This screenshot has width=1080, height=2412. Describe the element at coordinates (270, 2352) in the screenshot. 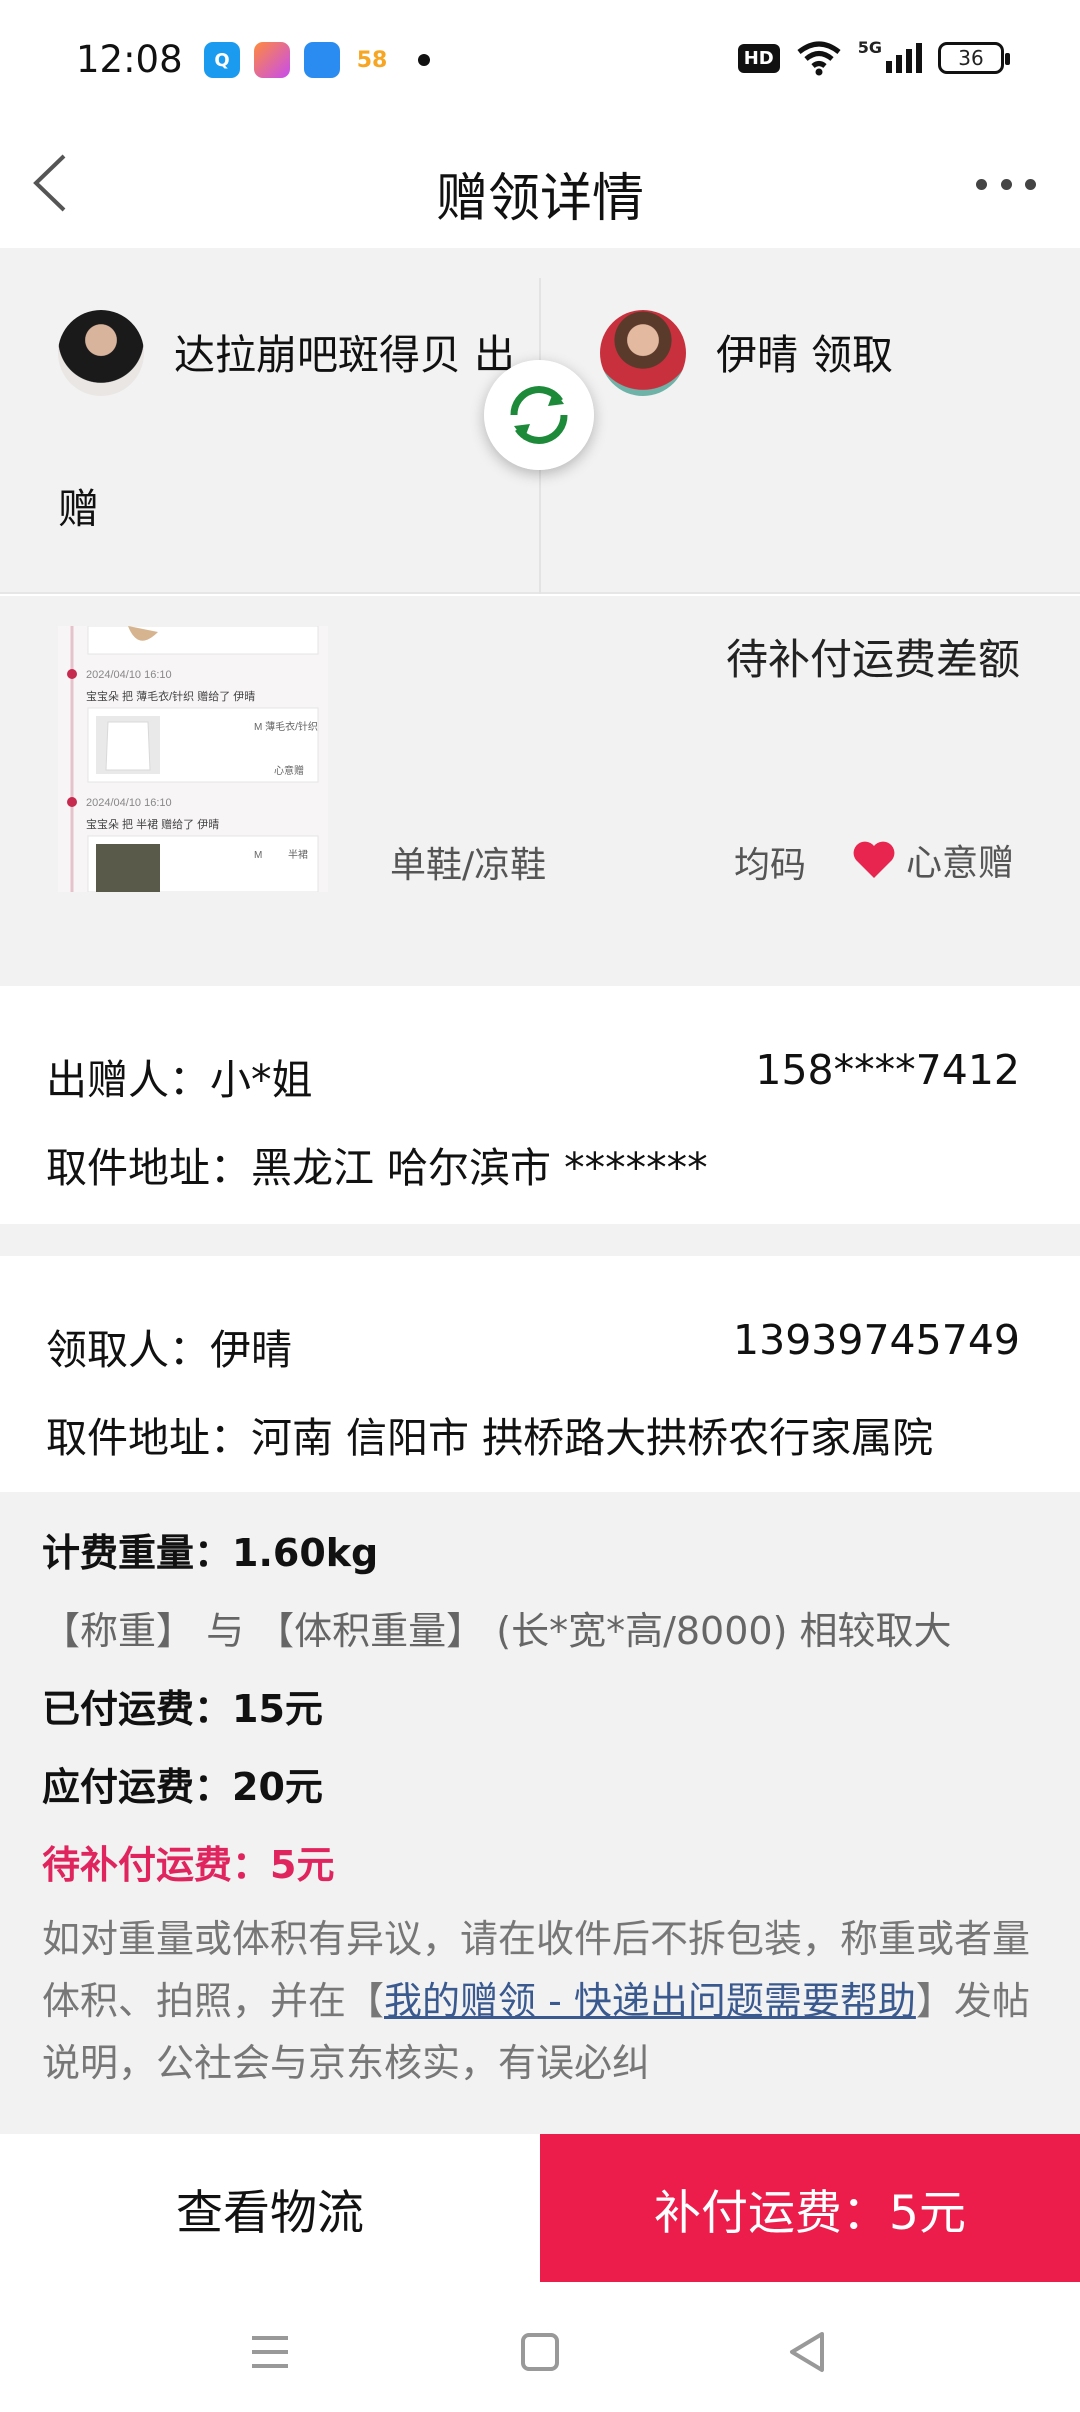

I see `menu-icon` at that location.